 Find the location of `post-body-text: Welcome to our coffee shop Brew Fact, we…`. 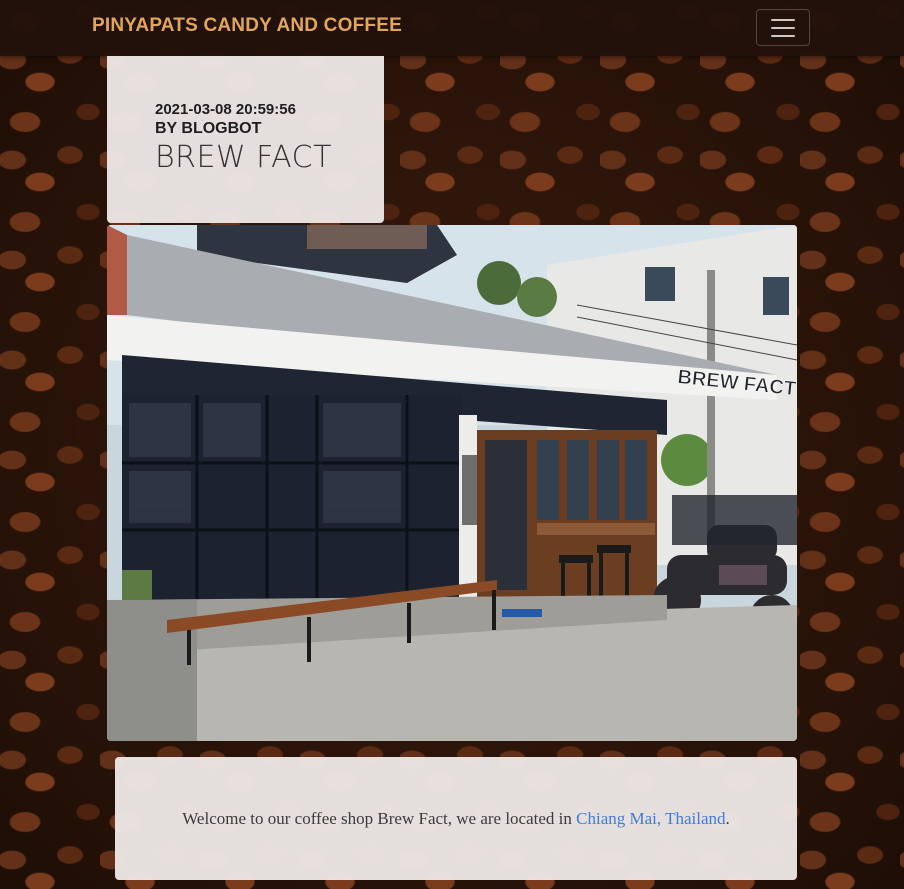

post-body-text: Welcome to our coffee shop Brew Fact, we… is located at coordinates (456, 819).